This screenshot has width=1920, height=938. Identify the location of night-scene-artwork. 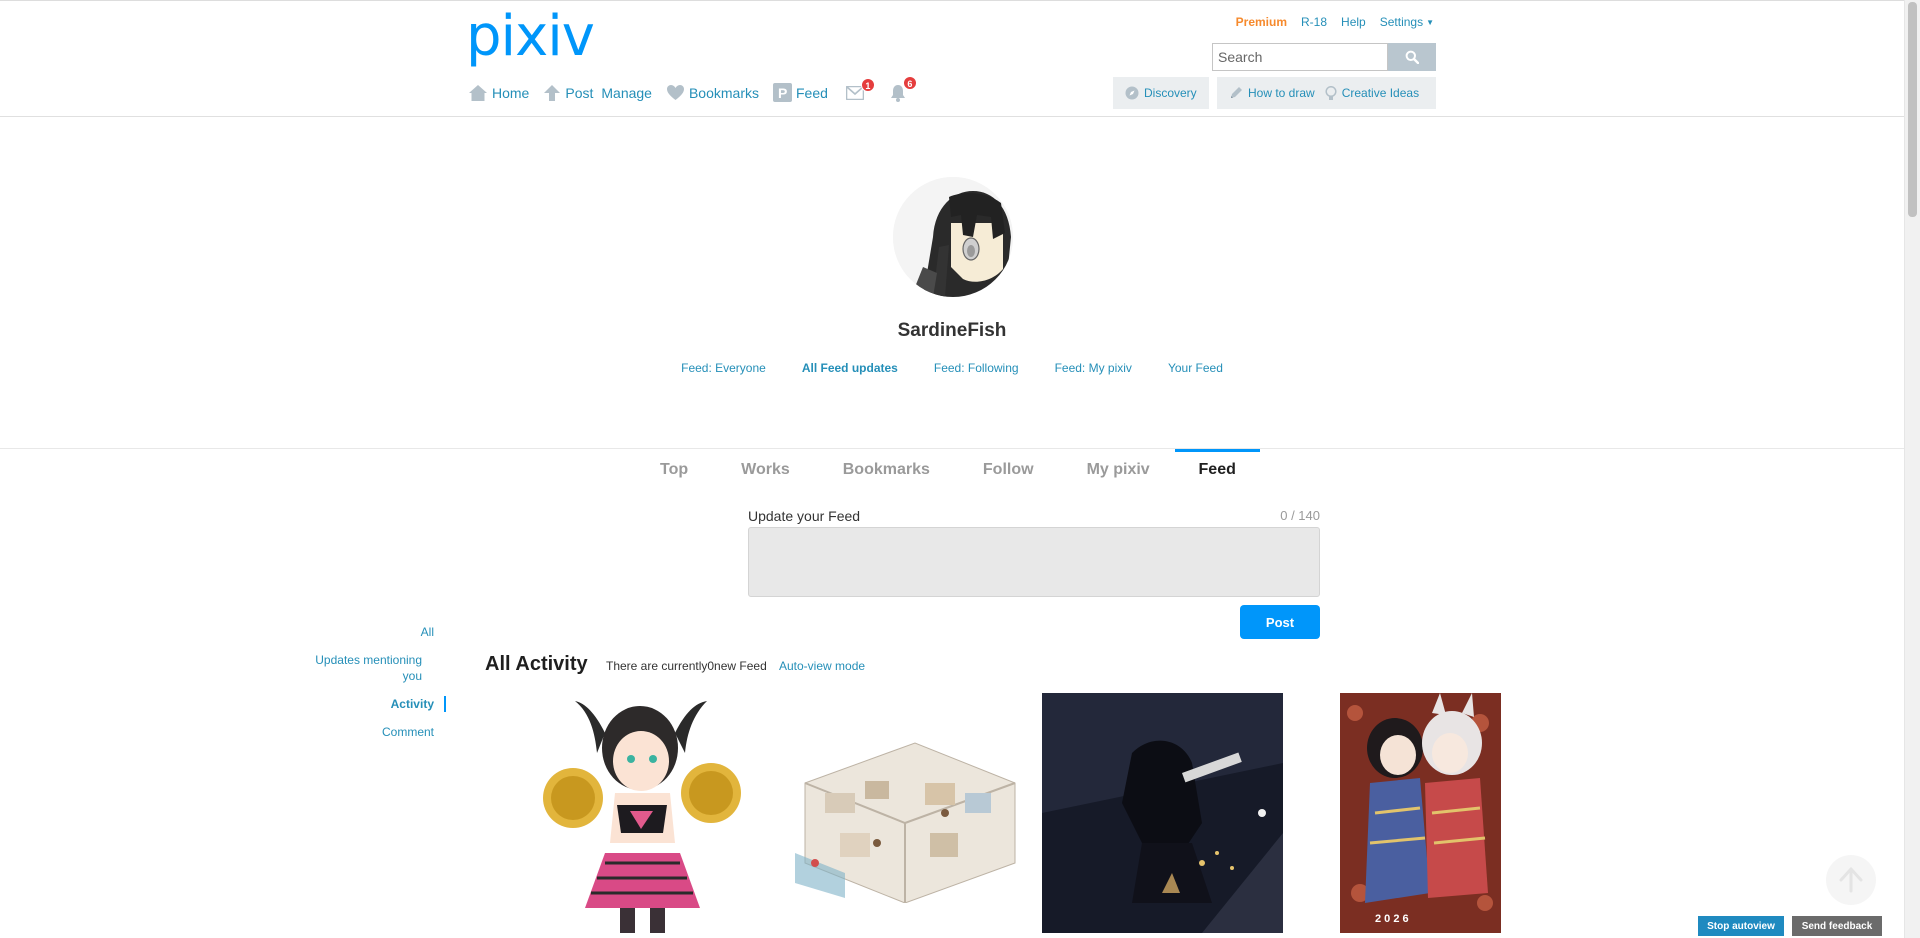
(1162, 813).